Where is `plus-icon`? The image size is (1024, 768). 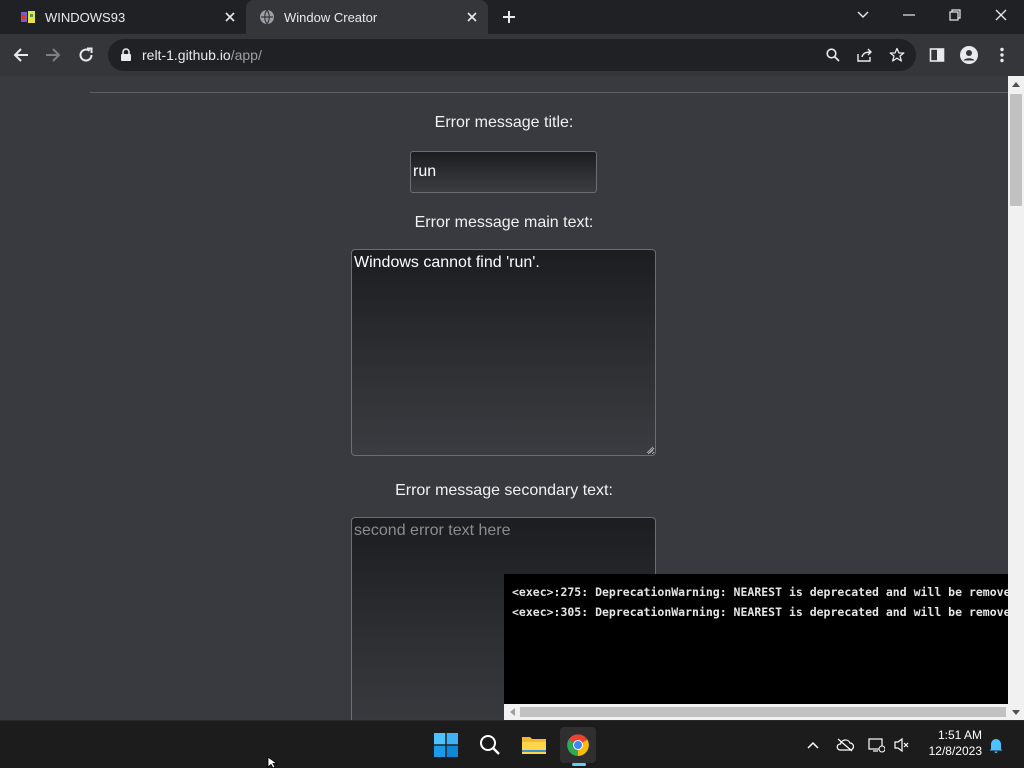 plus-icon is located at coordinates (509, 17).